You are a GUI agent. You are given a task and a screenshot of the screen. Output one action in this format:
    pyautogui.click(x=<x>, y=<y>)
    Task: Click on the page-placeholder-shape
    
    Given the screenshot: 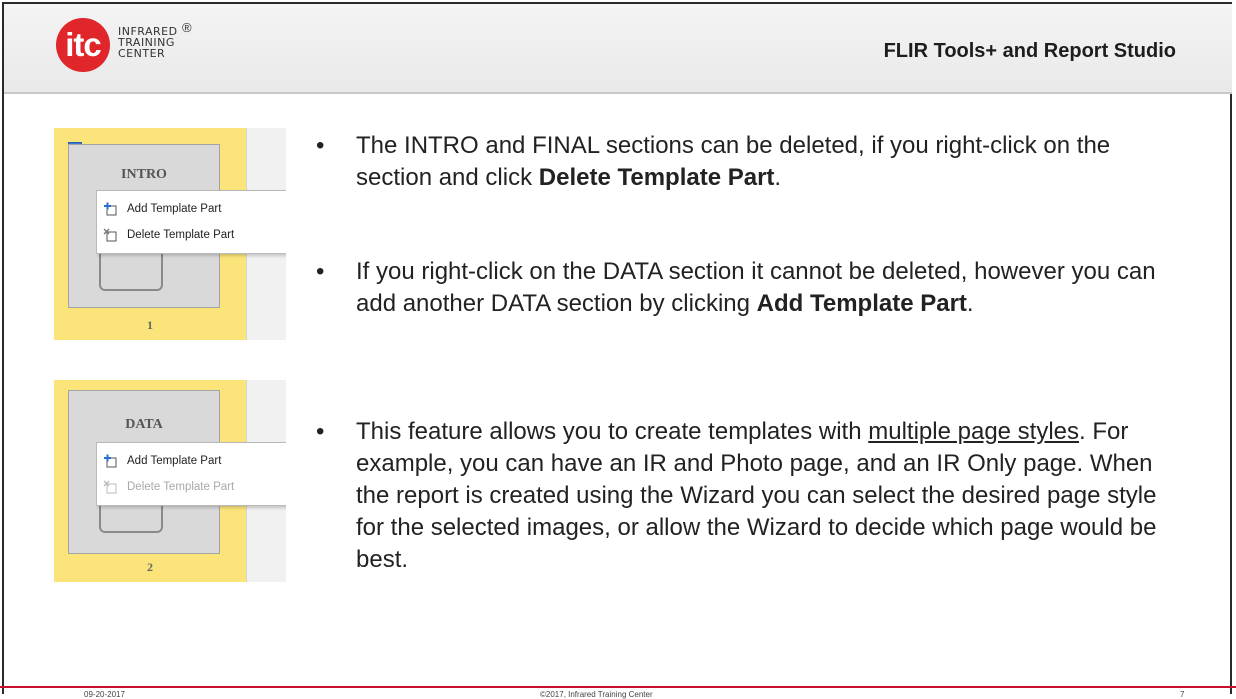 What is the action you would take?
    pyautogui.click(x=131, y=270)
    